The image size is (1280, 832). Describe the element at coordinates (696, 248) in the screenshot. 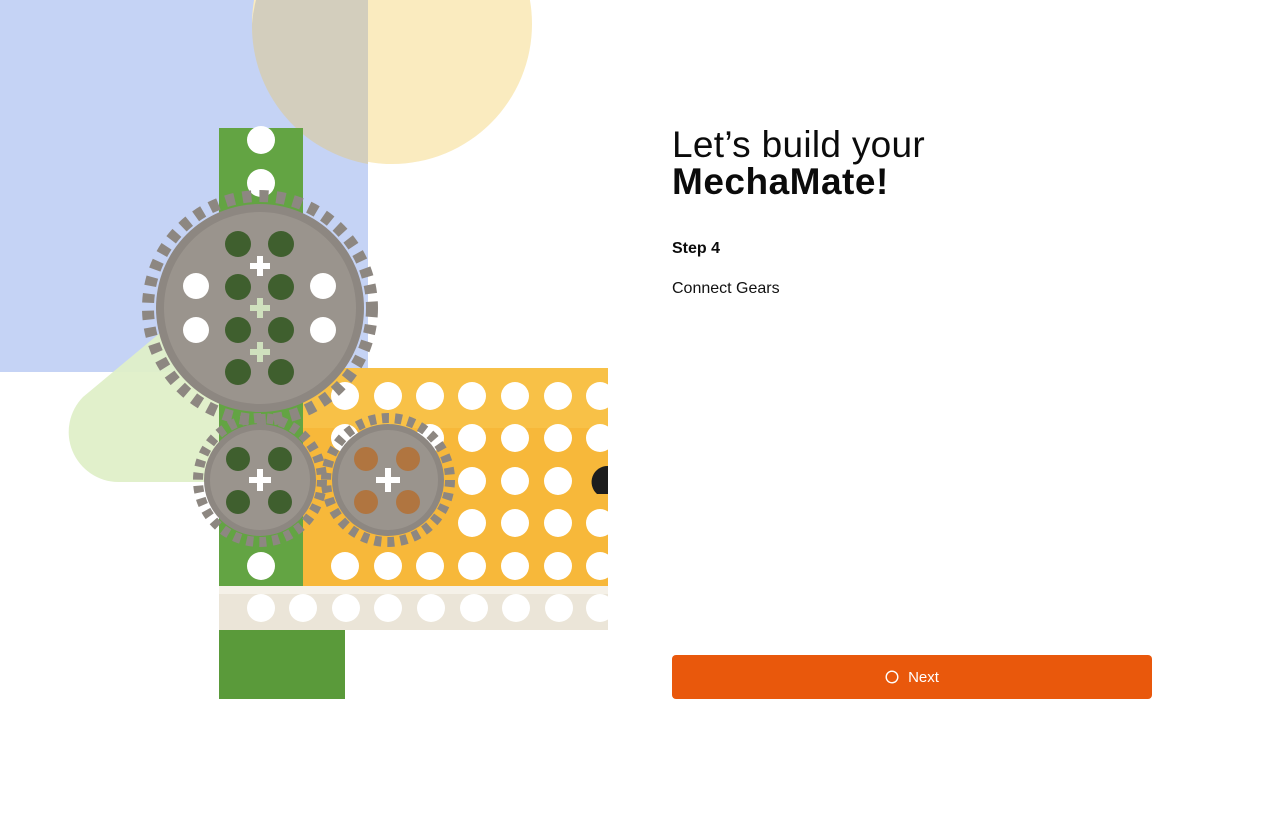

I see `step-title: Step 4` at that location.